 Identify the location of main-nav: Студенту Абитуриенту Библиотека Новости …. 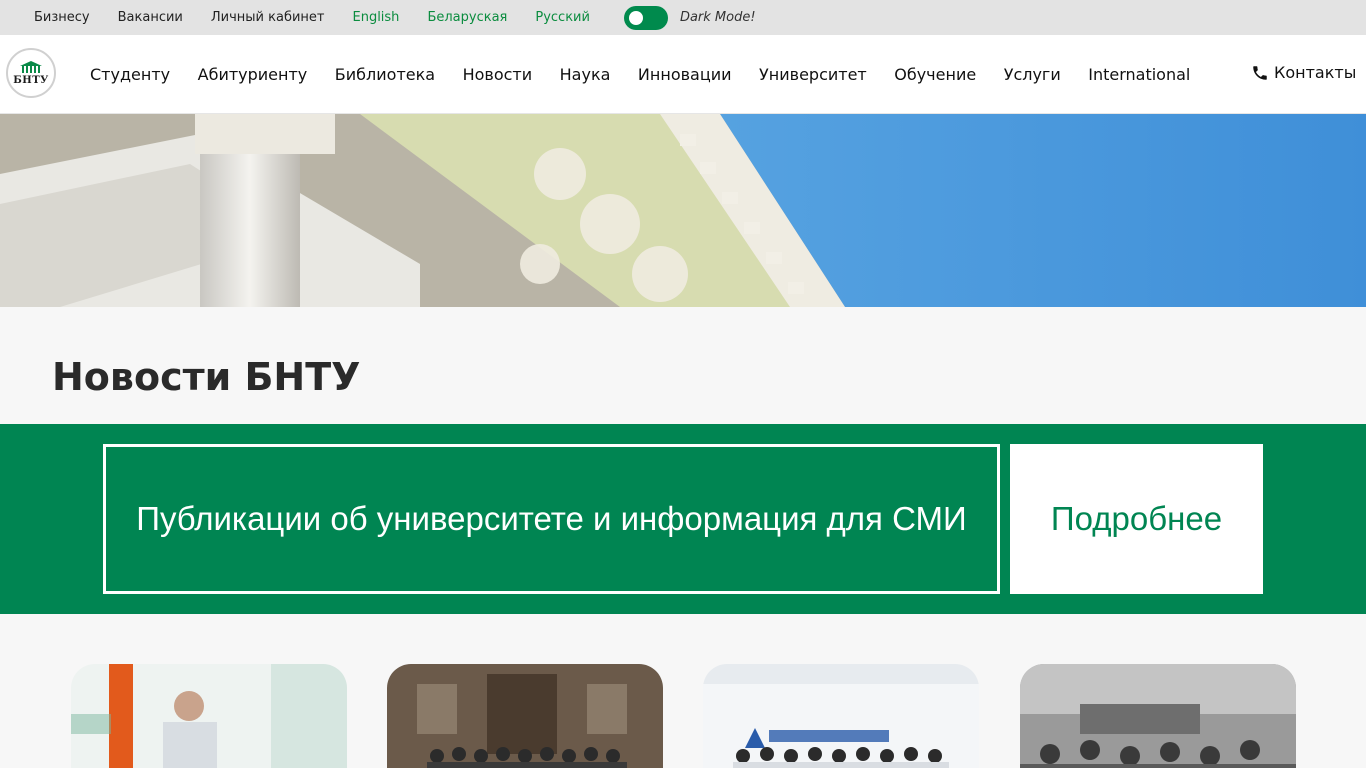
(654, 74).